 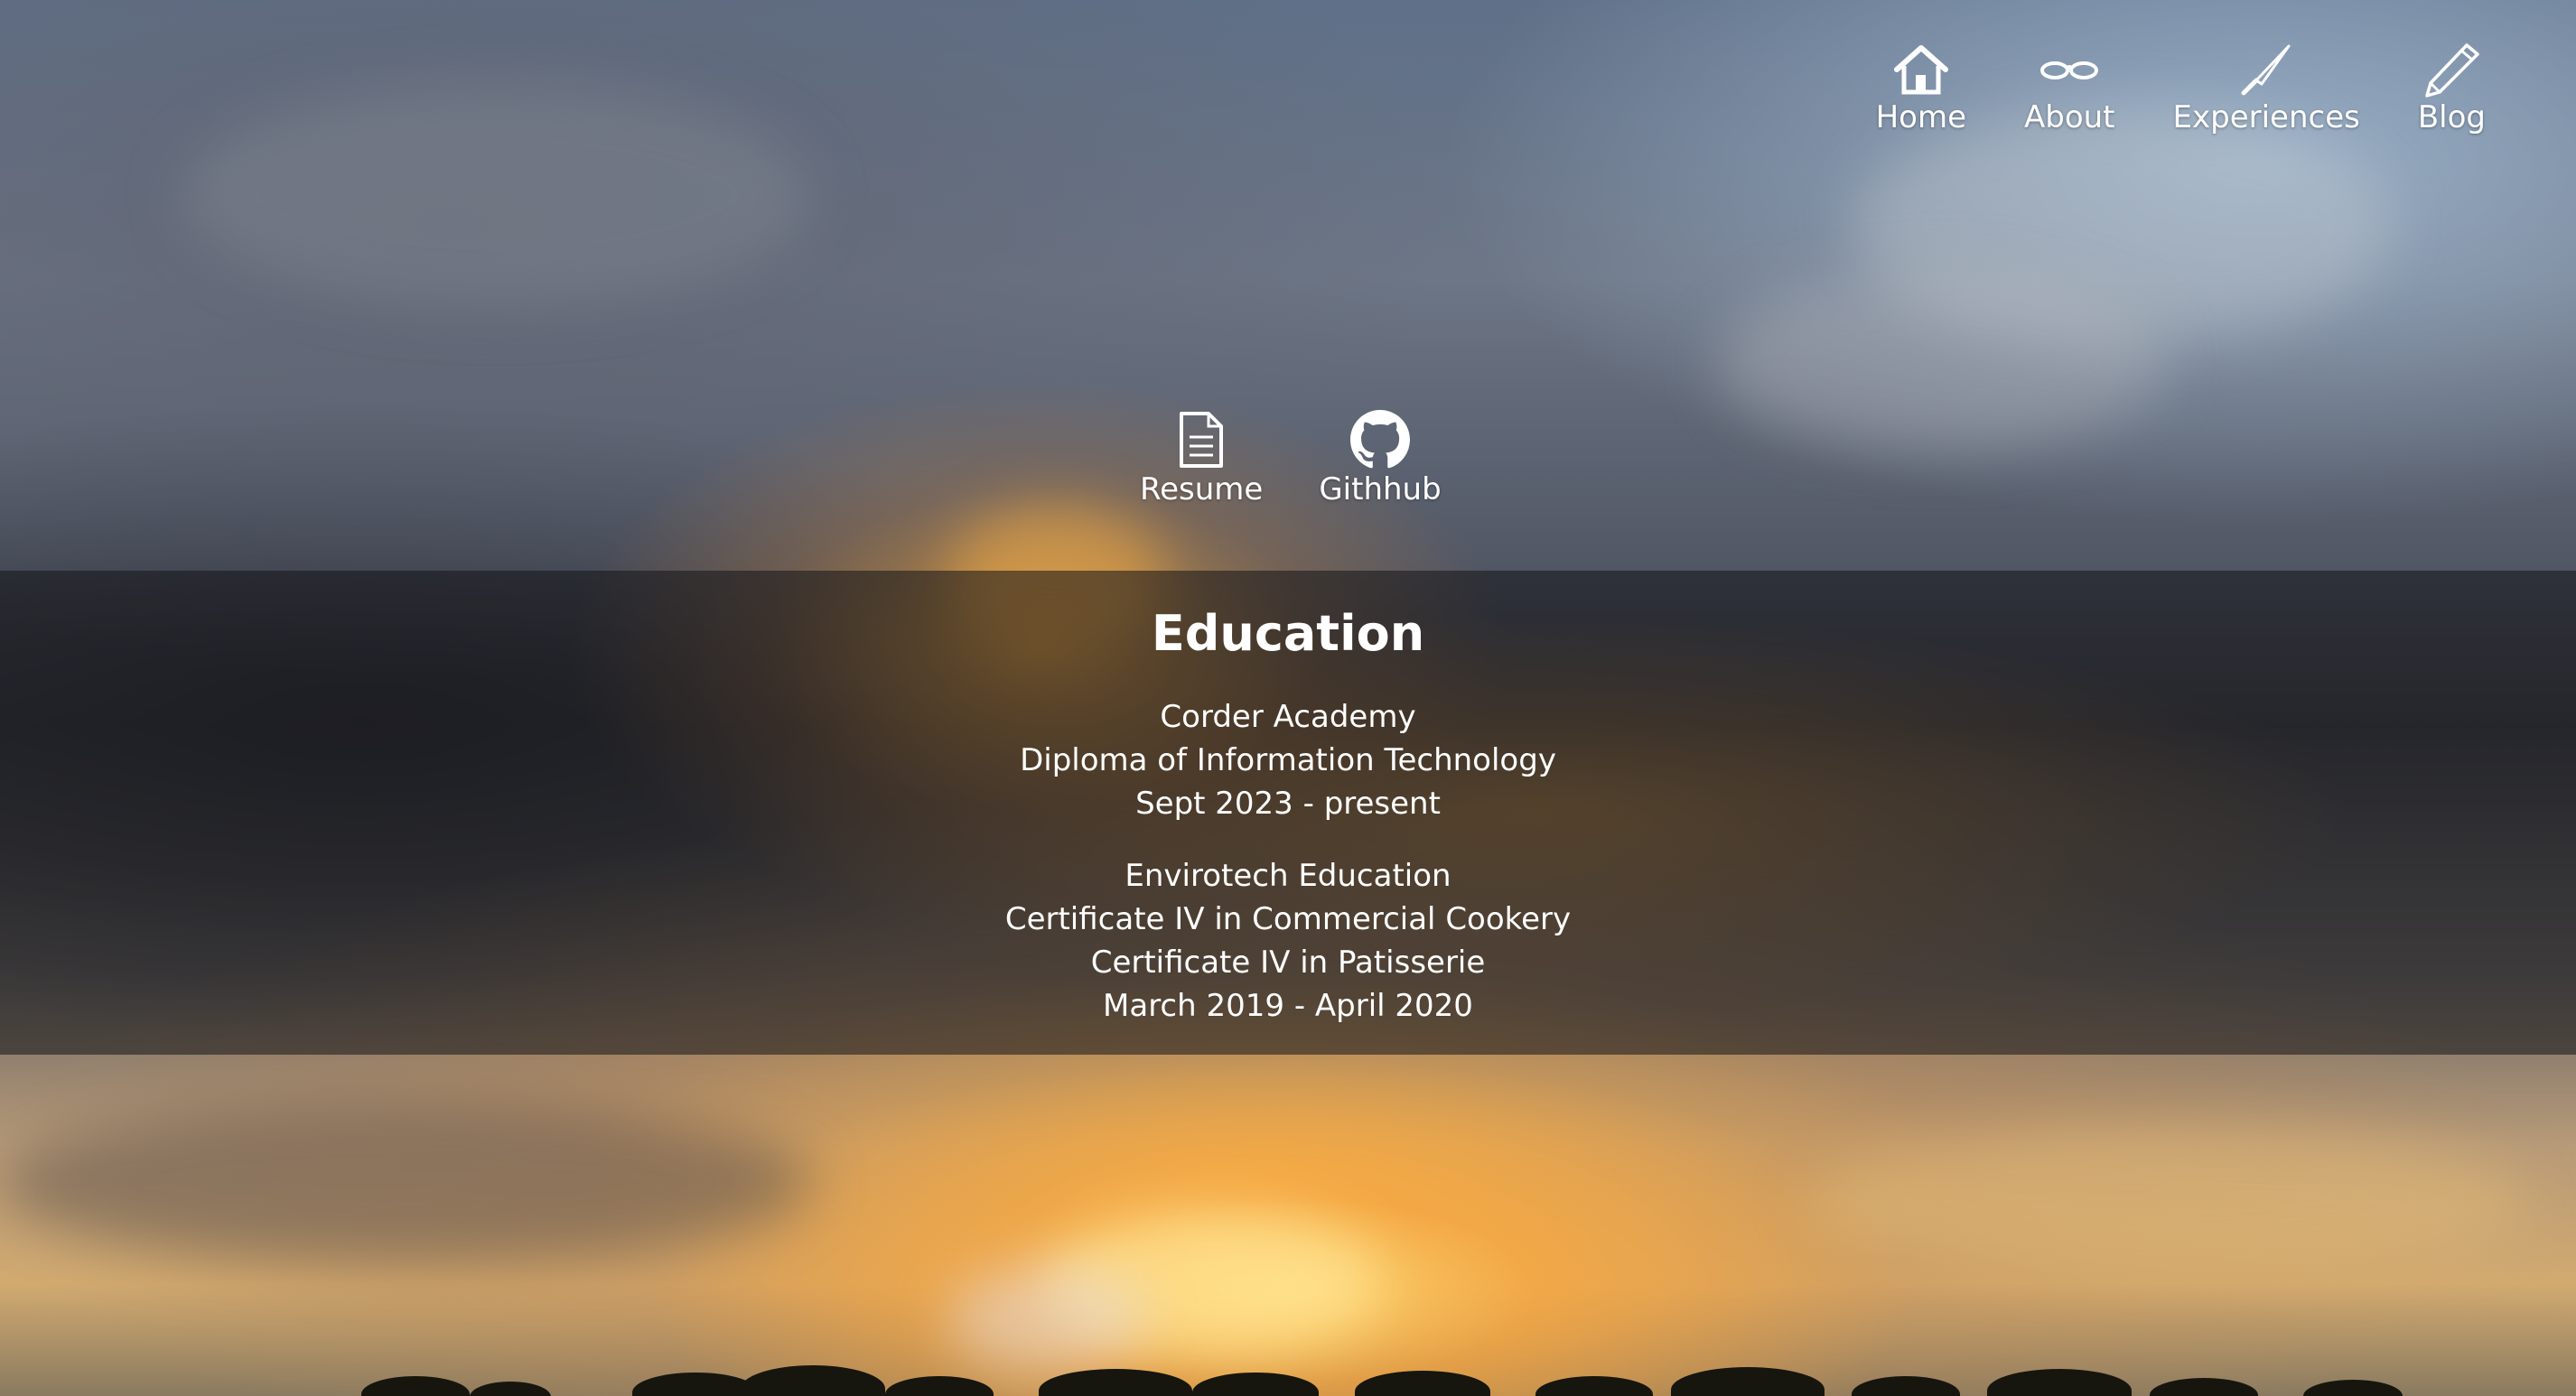 I want to click on date-range: Sept 2023 - present, so click(x=1288, y=804).